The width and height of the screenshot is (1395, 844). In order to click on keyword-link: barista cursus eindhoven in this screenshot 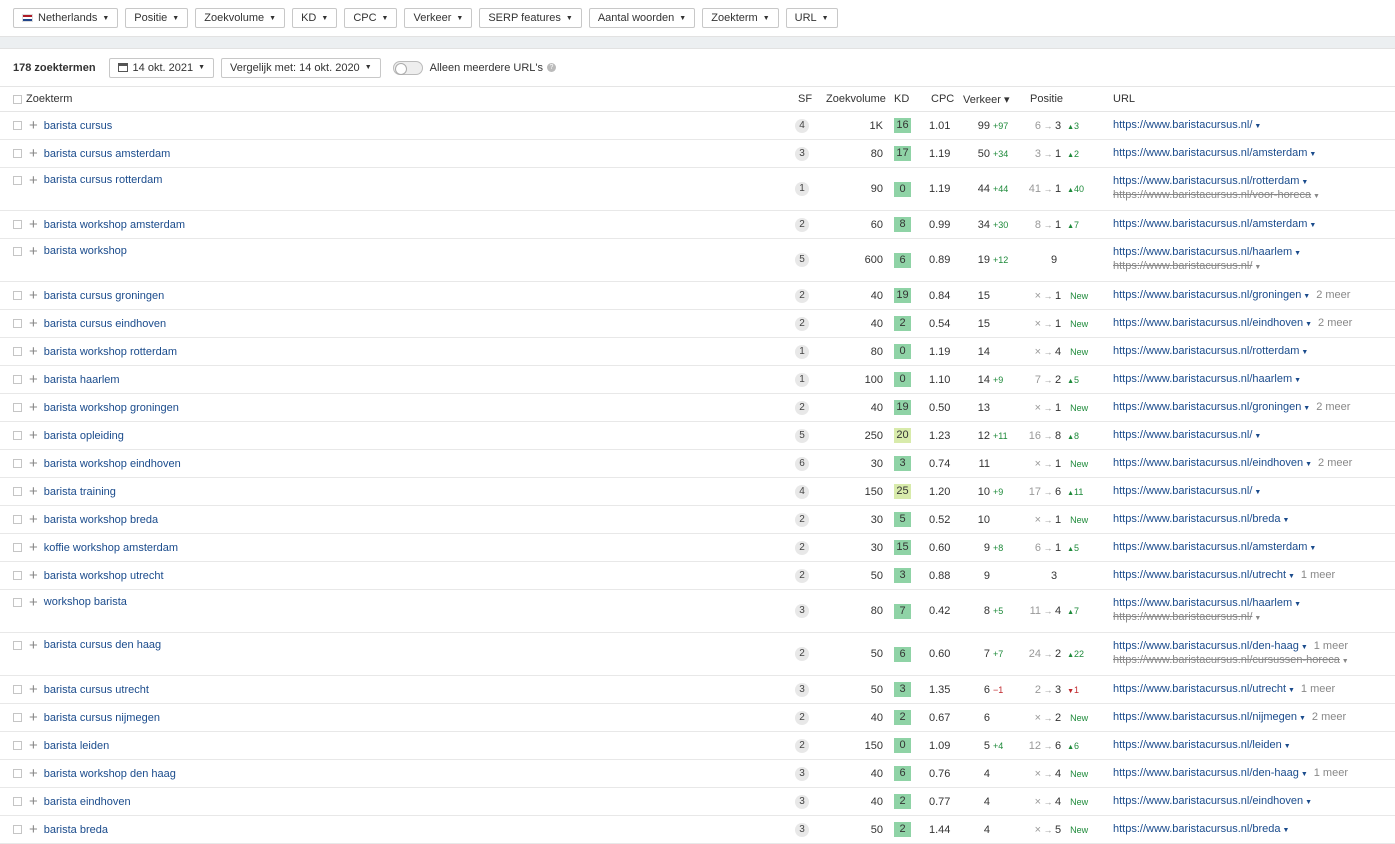, I will do `click(105, 324)`.